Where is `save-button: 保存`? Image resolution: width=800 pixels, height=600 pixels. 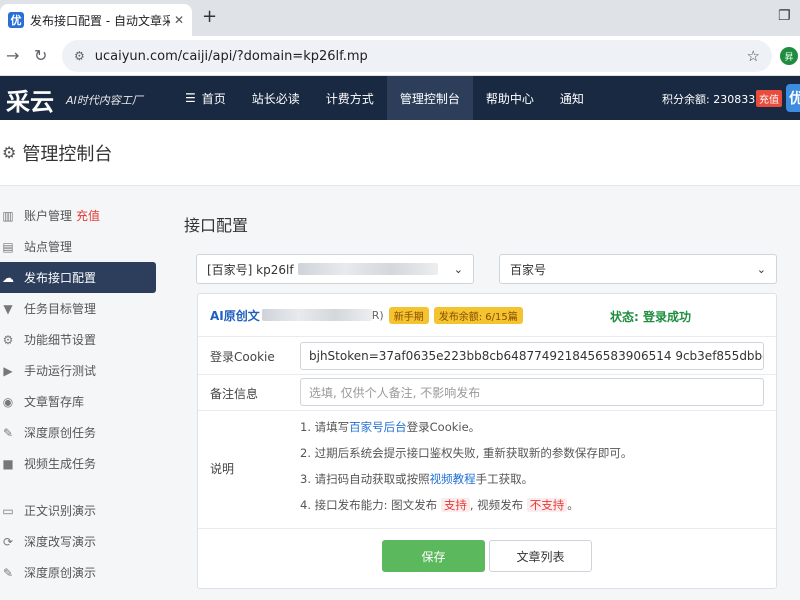
save-button: 保存 is located at coordinates (433, 556).